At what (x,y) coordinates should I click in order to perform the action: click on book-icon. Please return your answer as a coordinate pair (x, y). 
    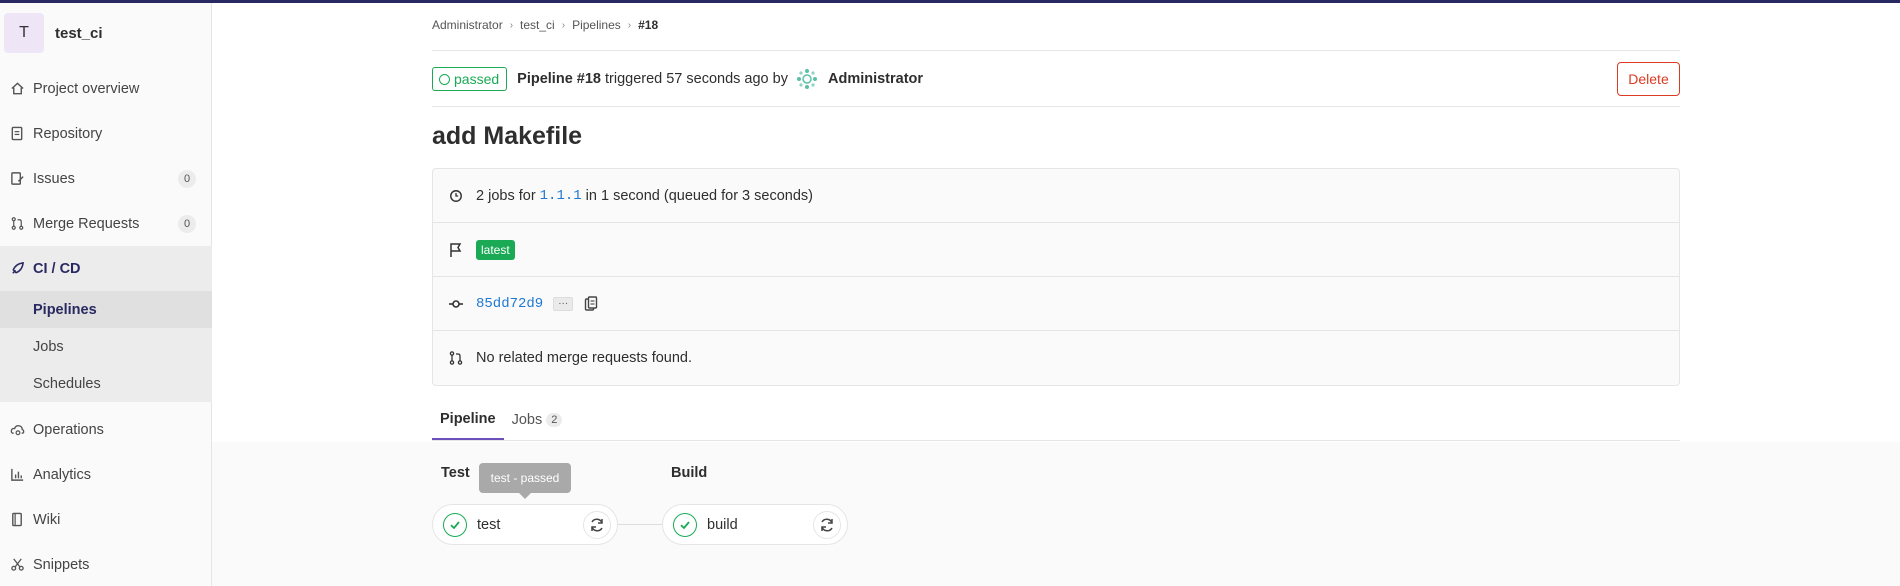
    Looking at the image, I should click on (17, 520).